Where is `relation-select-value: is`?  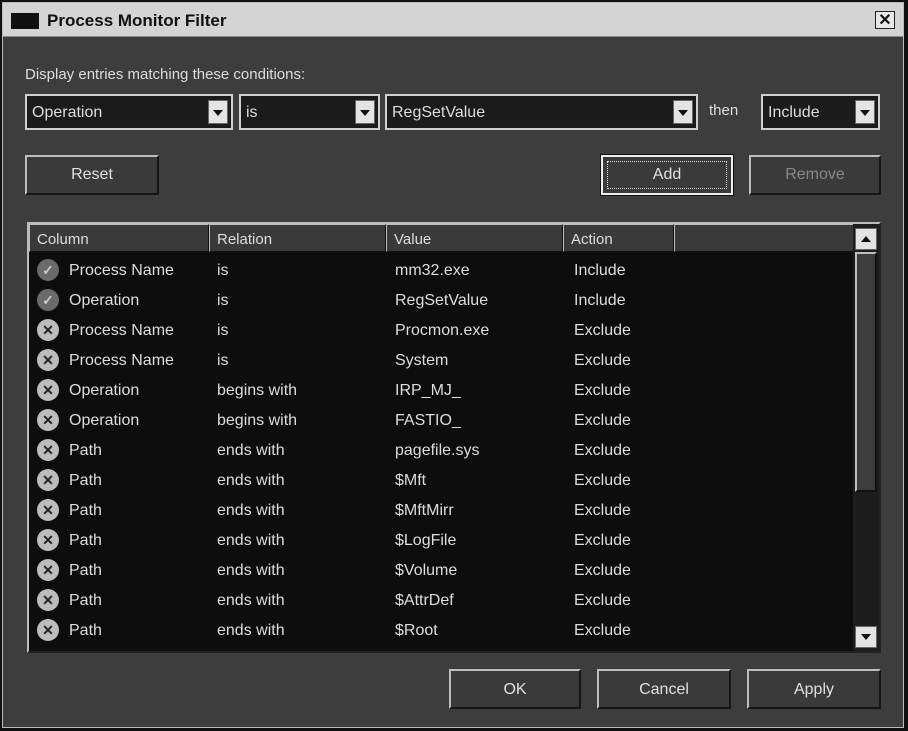 relation-select-value: is is located at coordinates (252, 112).